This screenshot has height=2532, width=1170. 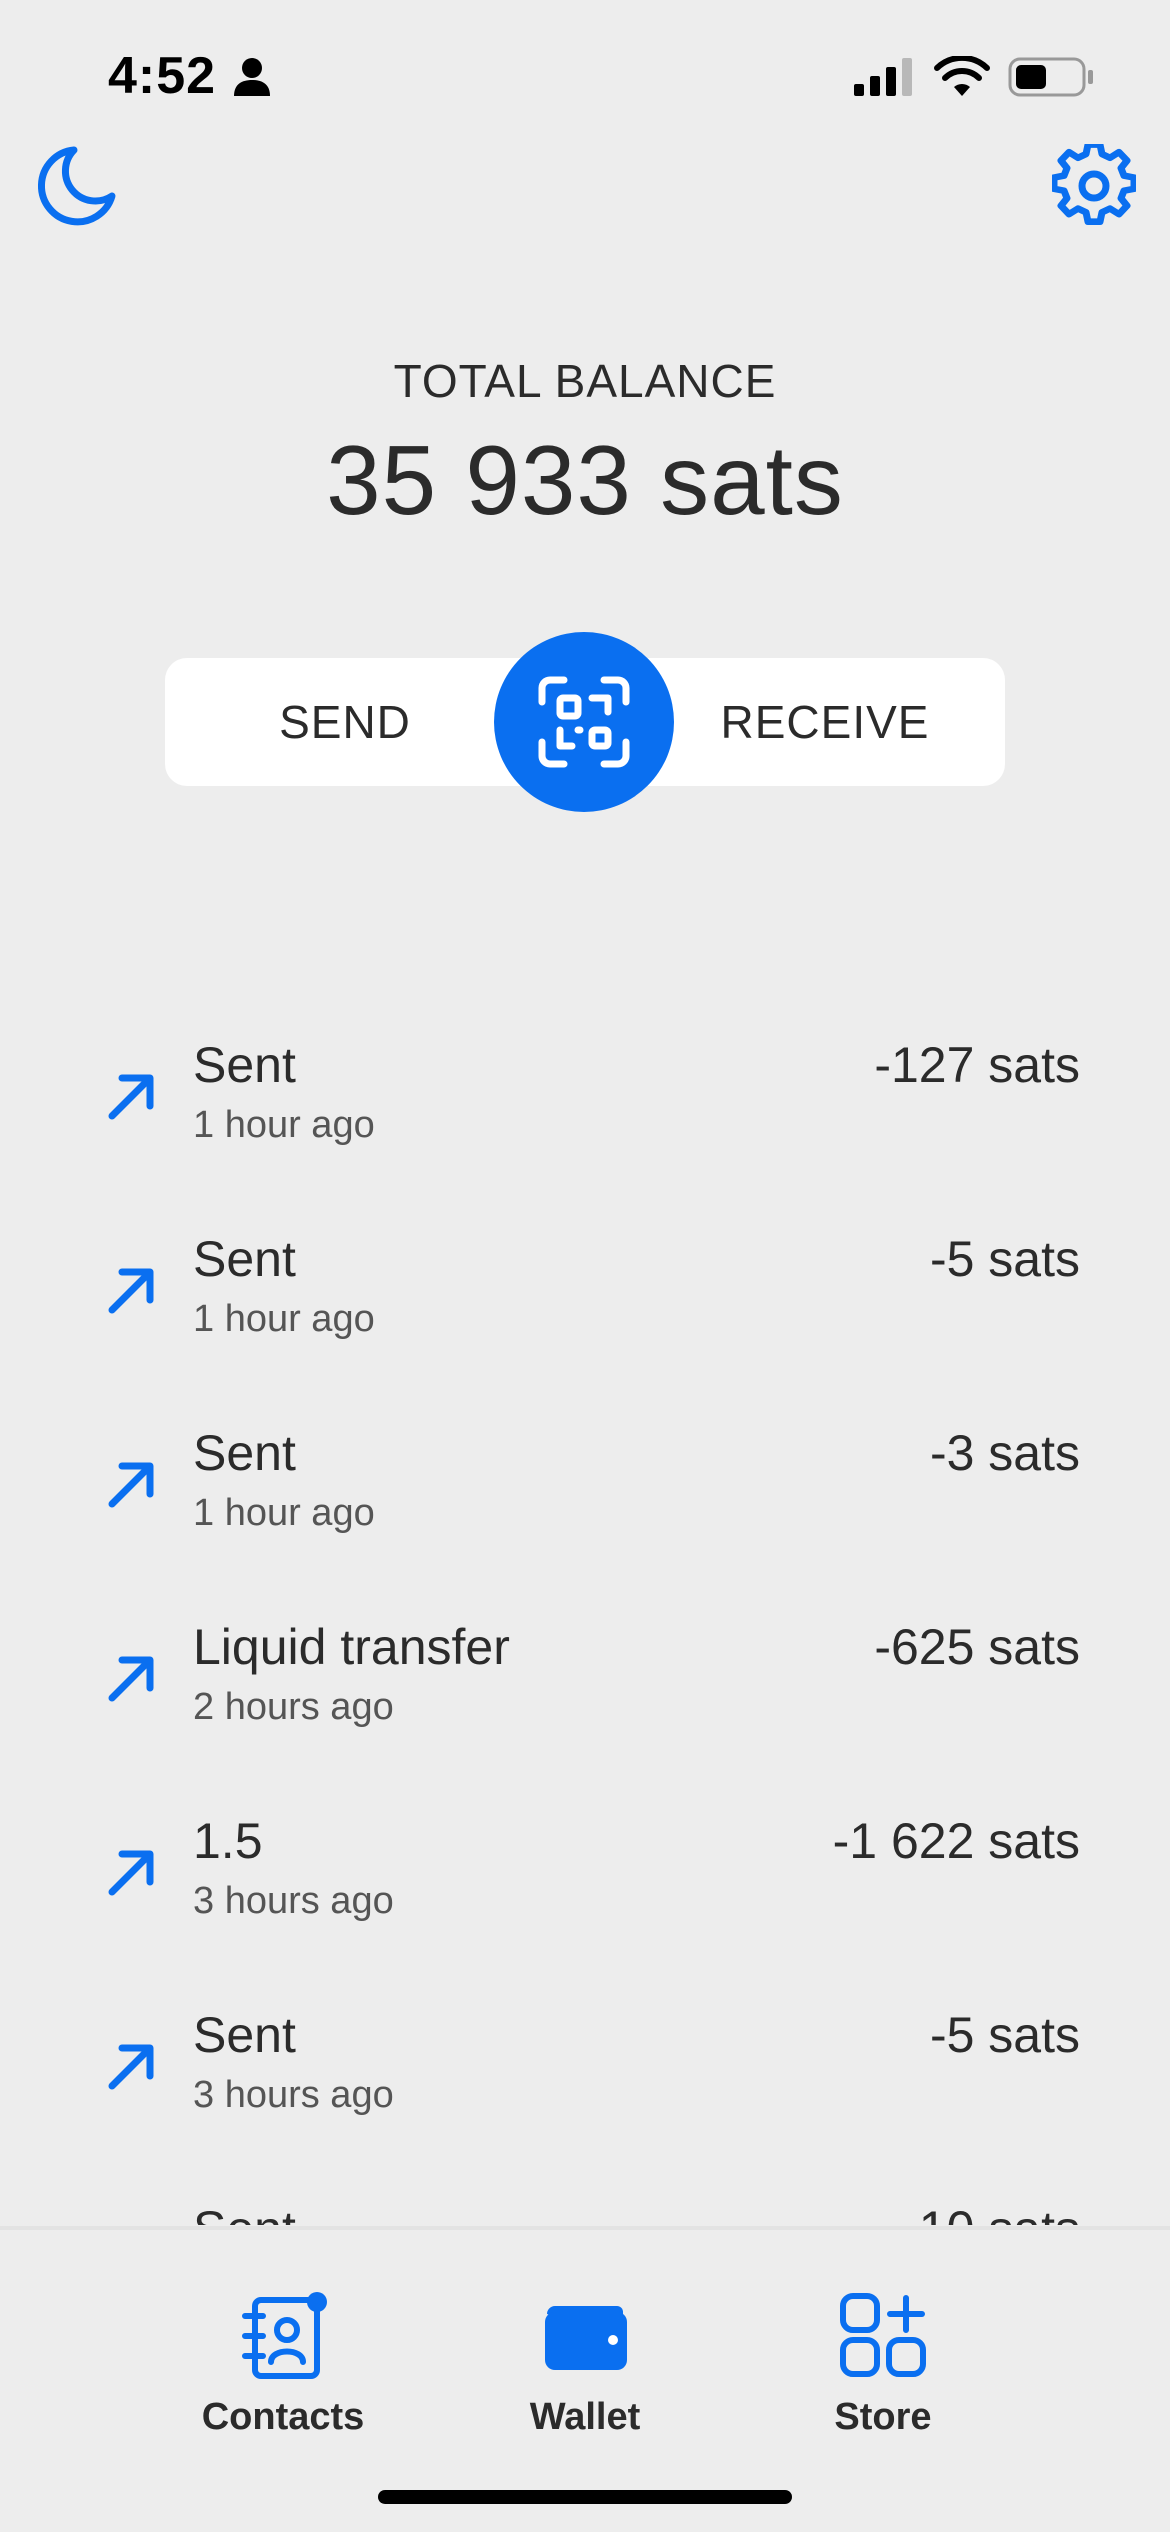 What do you see at coordinates (585, 1291) in the screenshot?
I see `transaction-row: Sent 1 hour ago -5 sats` at bounding box center [585, 1291].